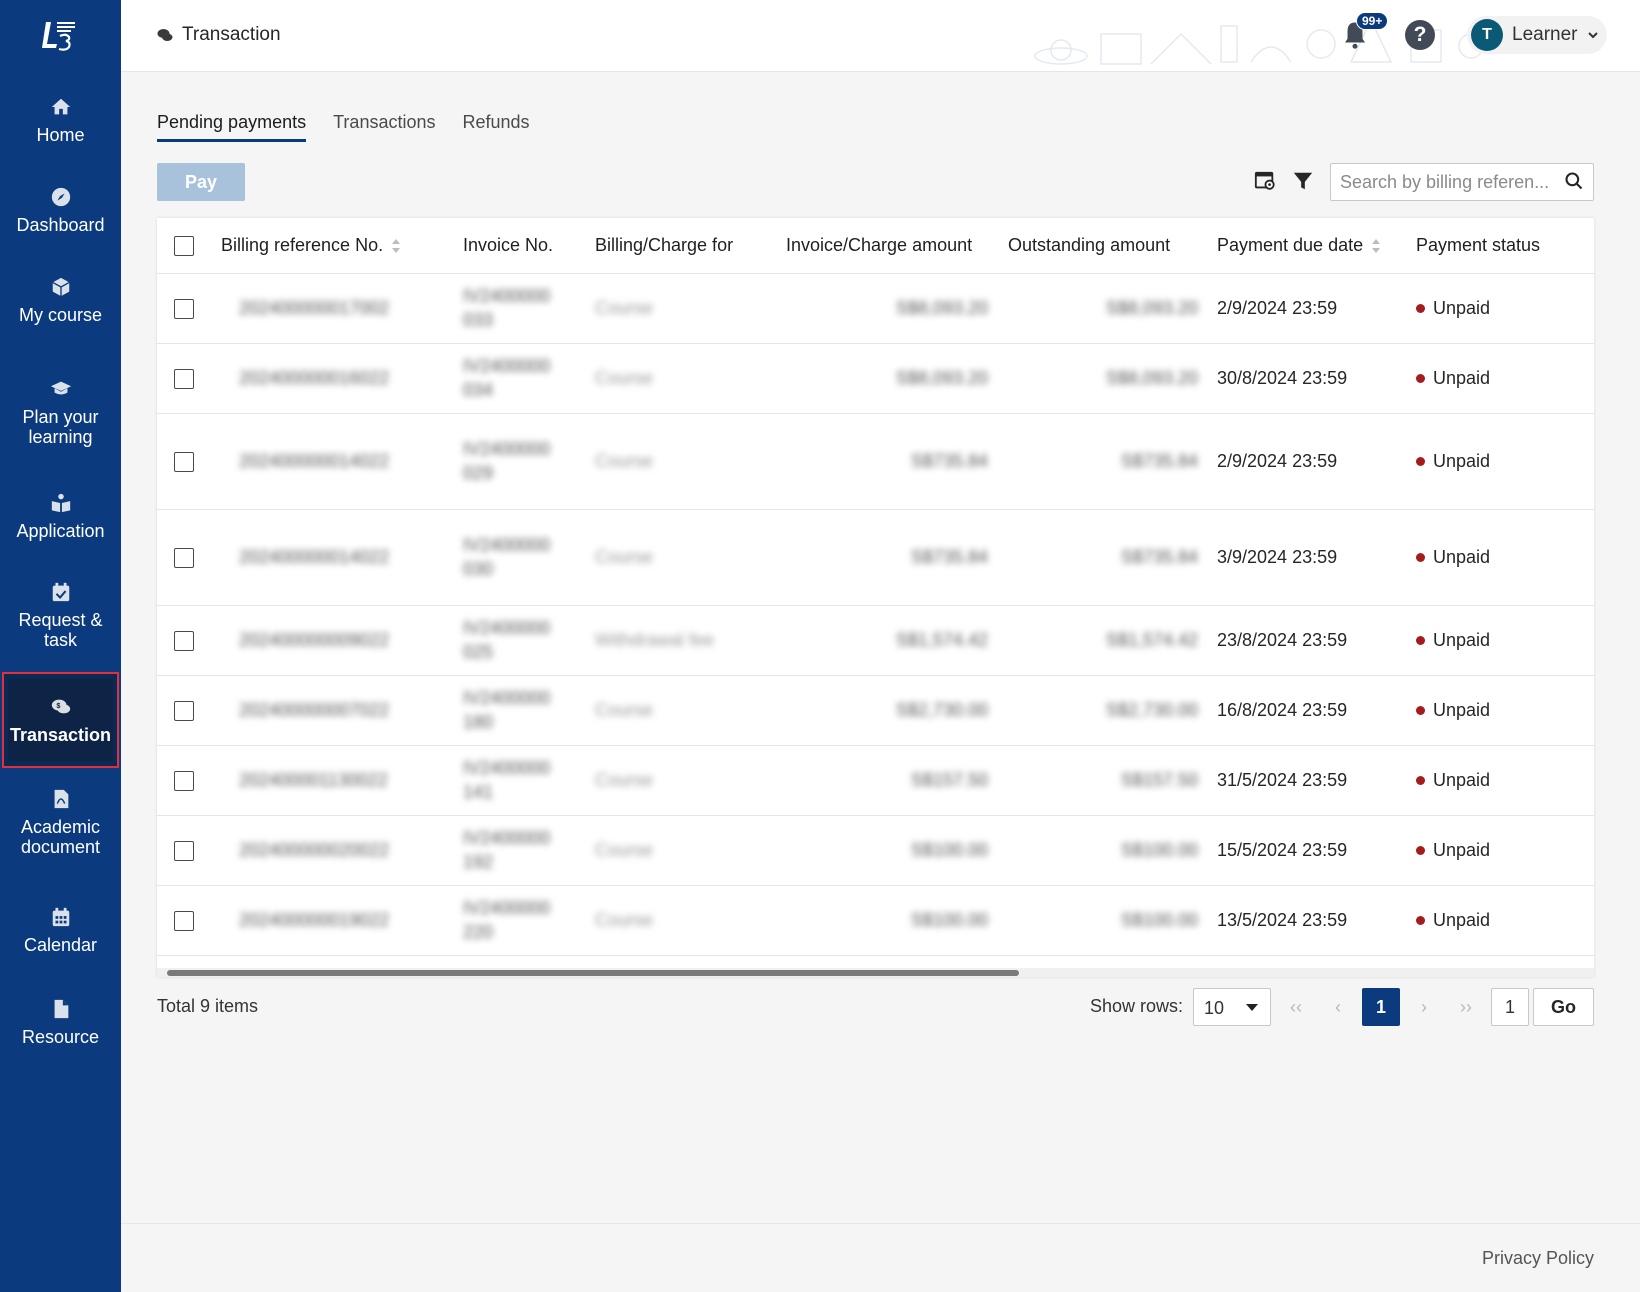 This screenshot has width=1640, height=1292. I want to click on column-settings-icon, so click(1265, 181).